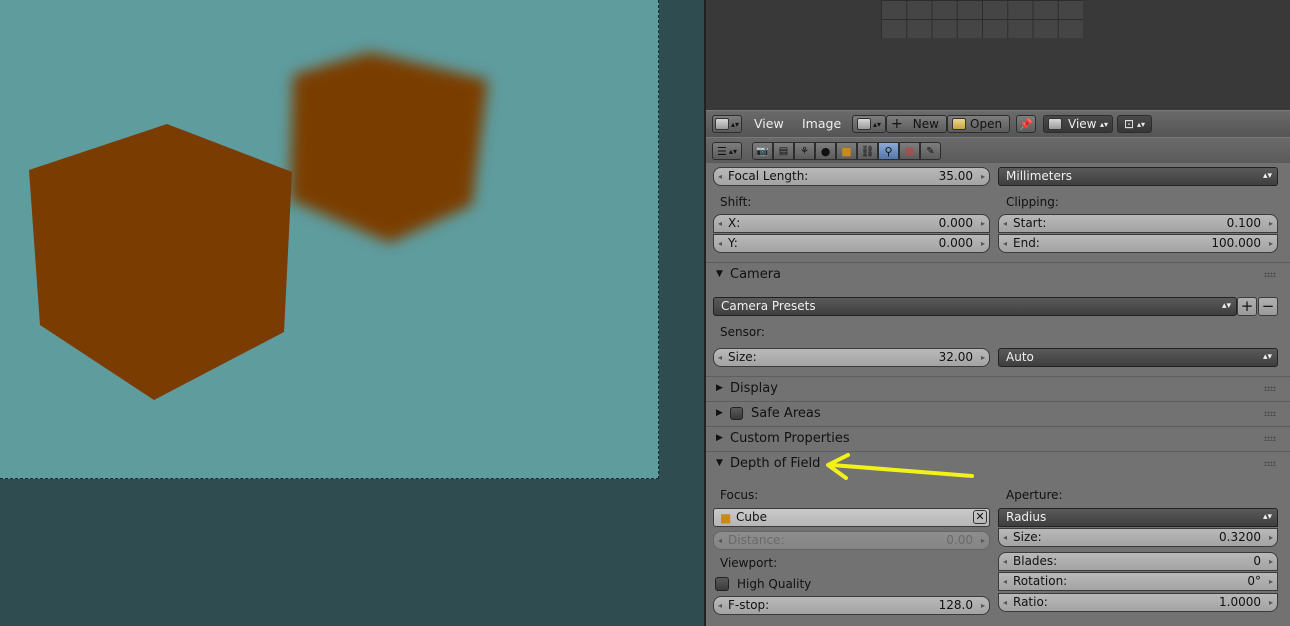 This screenshot has width=1290, height=626. What do you see at coordinates (851, 243) in the screenshot?
I see `shift-y-field: ◂ Y: 0.000 ▸` at bounding box center [851, 243].